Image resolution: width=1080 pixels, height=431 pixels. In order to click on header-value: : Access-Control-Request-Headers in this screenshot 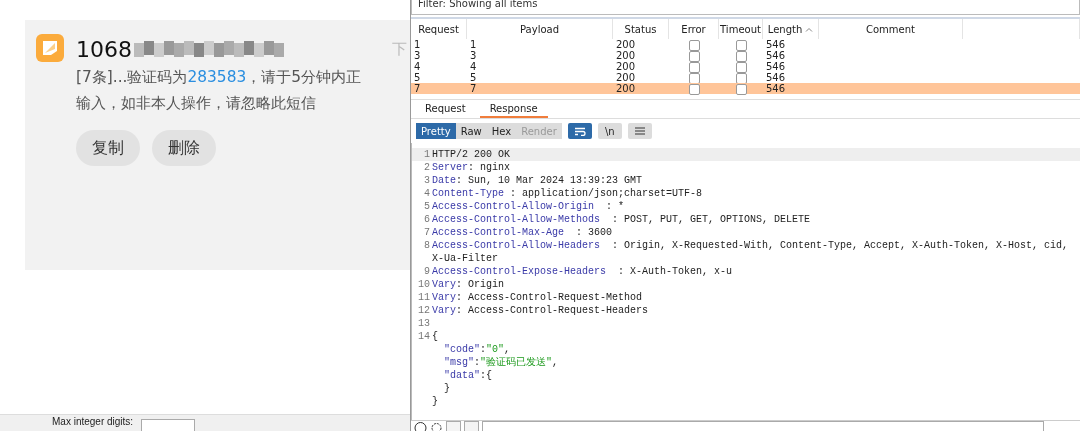, I will do `click(552, 310)`.